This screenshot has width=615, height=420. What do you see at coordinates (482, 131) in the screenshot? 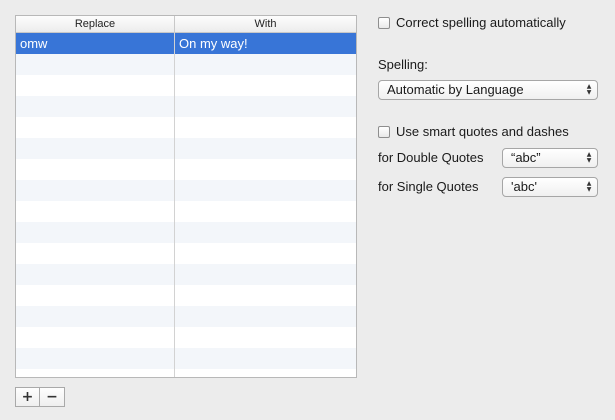
I see `smart-quotes-label: Use smart quotes and dashes` at bounding box center [482, 131].